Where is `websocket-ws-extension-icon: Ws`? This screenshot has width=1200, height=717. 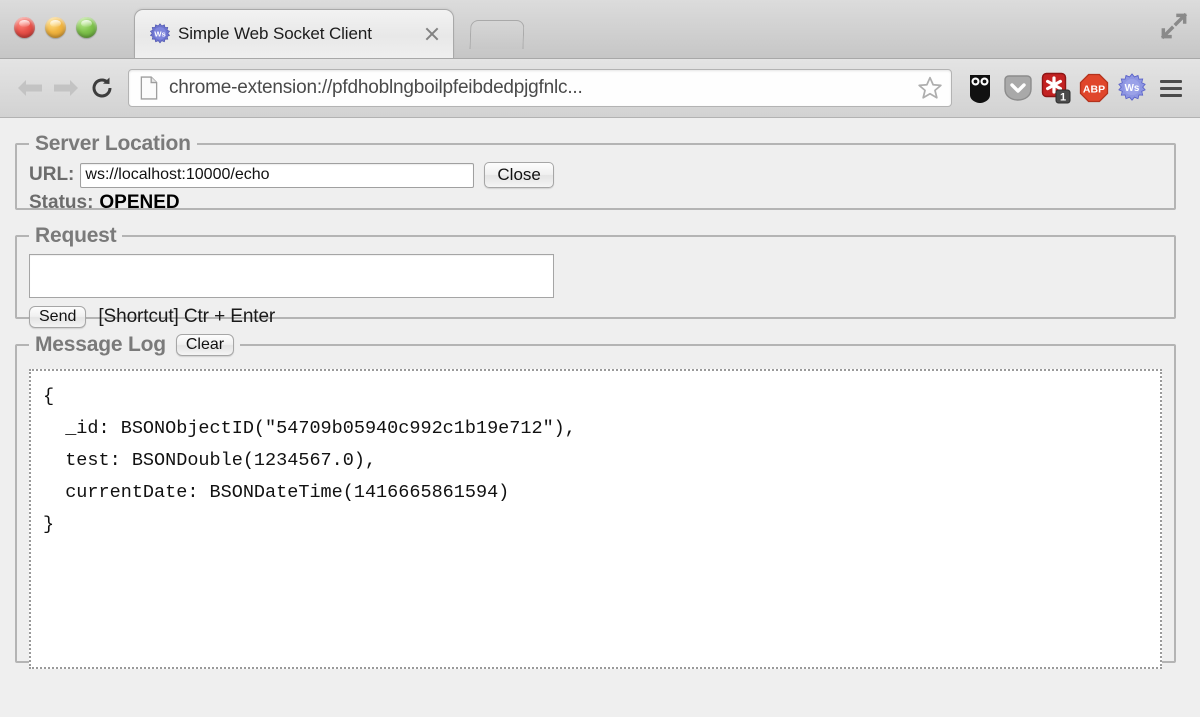
websocket-ws-extension-icon: Ws is located at coordinates (1132, 88).